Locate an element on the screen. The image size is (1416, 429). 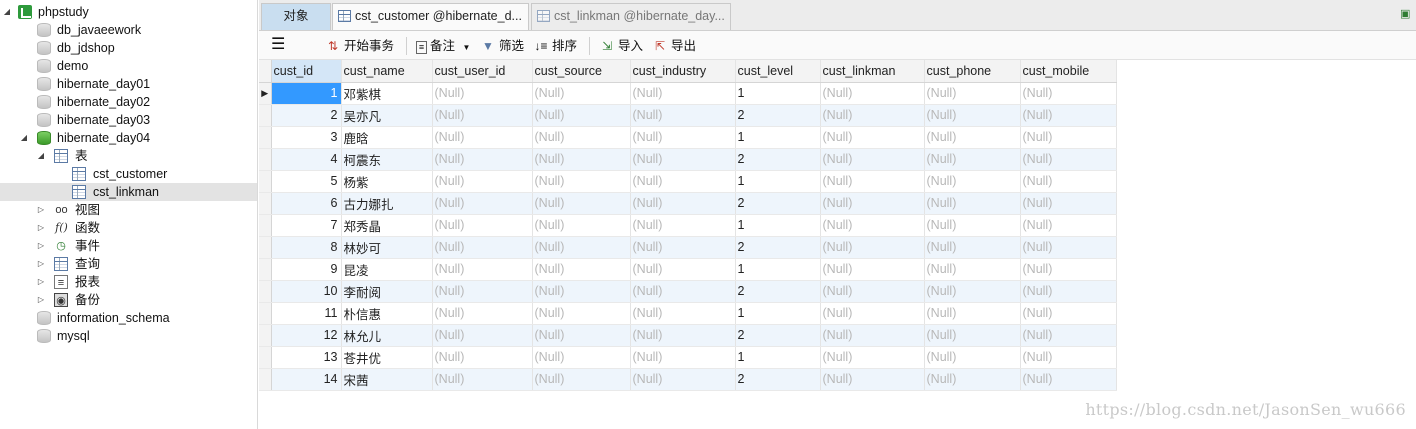
table-cell: 9 is located at coordinates (306, 269).